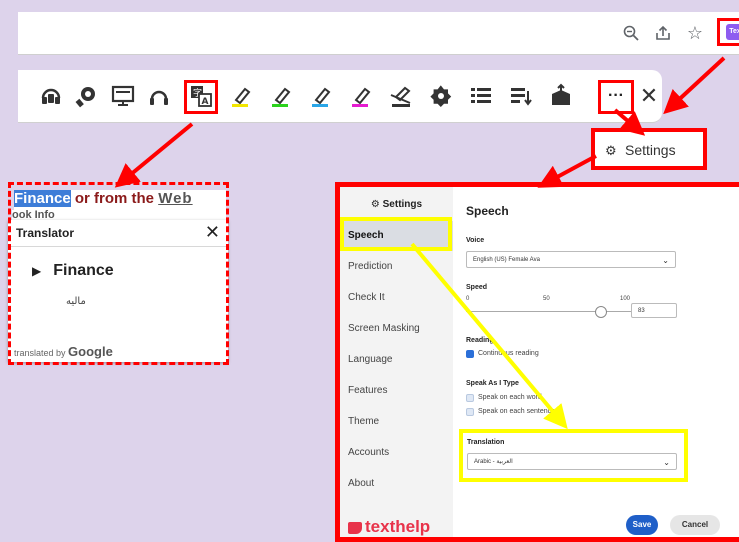 This screenshot has width=739, height=542. Describe the element at coordinates (567, 171) in the screenshot. I see `arrow-settings-to-dialog` at that location.